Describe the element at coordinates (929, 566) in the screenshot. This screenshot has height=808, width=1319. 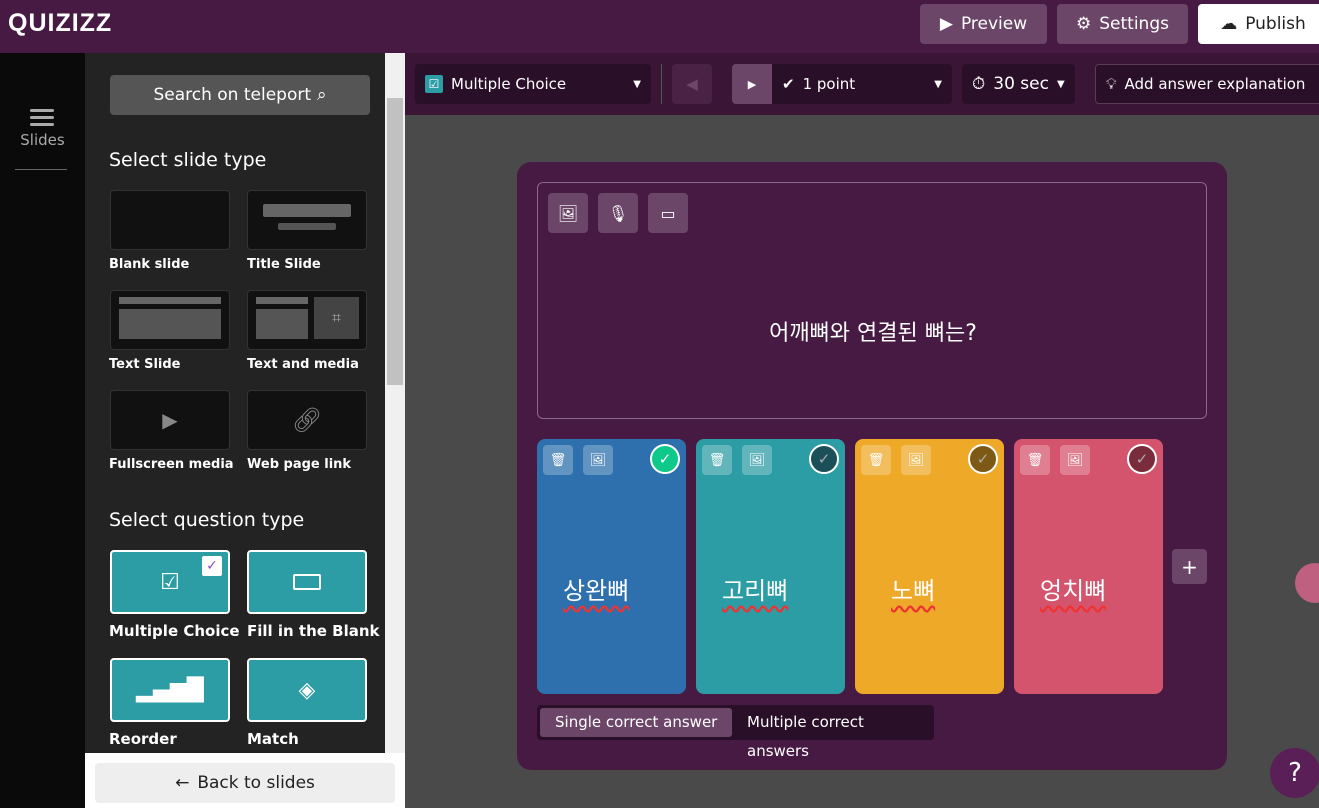
I see `answer-option: 🗑︎ 🖼︎ ✓ 노뼈` at that location.